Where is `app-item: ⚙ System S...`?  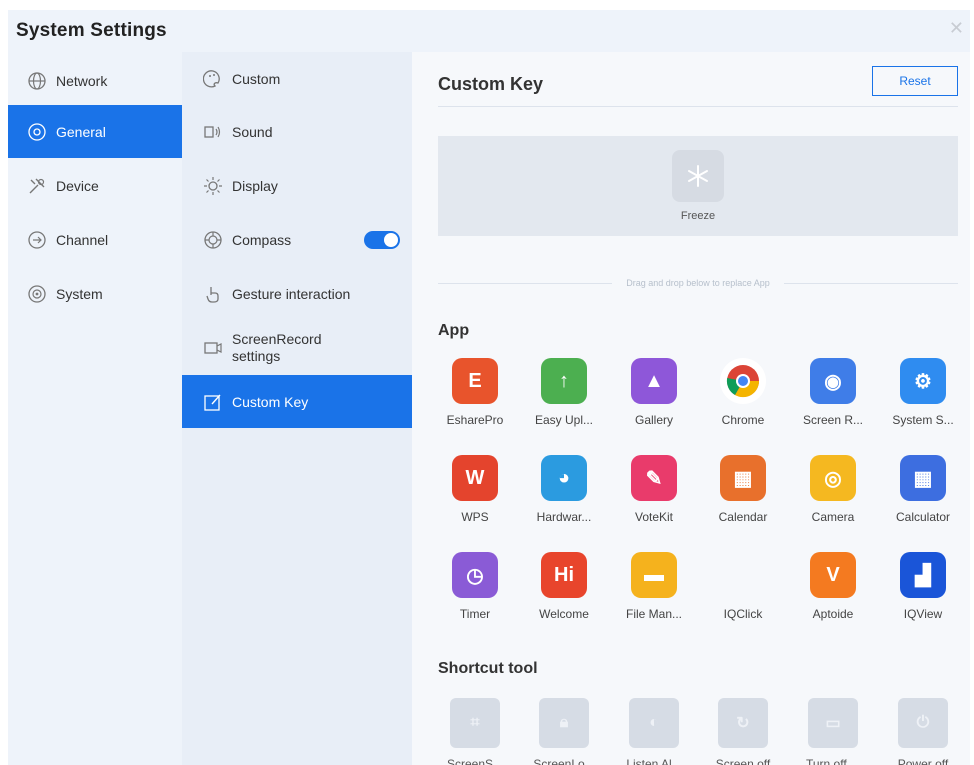
app-item: ⚙ System S... is located at coordinates (923, 392).